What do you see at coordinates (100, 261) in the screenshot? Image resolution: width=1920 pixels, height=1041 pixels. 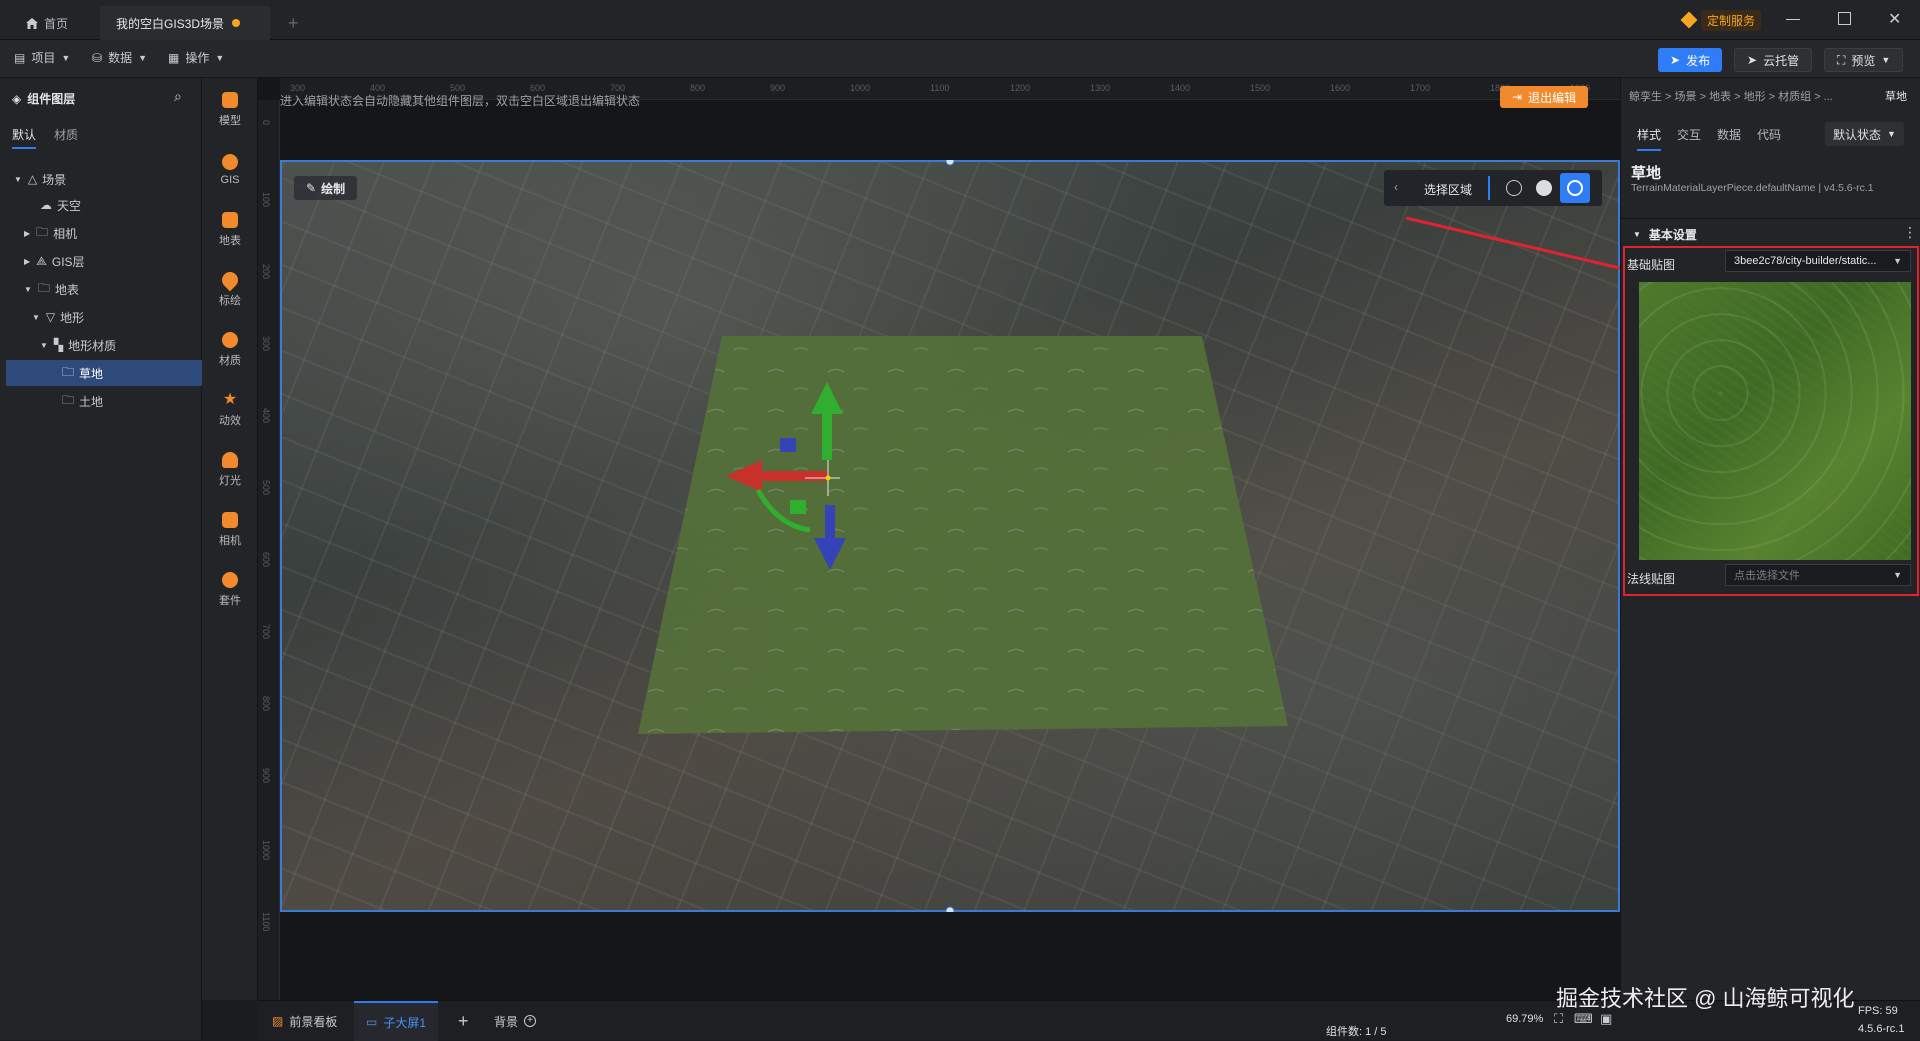 I see `tree-item-gis: ▶ ⟁ GIS层` at bounding box center [100, 261].